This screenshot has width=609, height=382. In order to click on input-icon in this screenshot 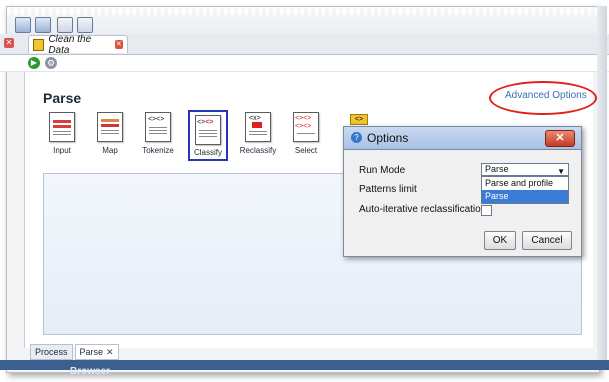, I will do `click(62, 127)`.